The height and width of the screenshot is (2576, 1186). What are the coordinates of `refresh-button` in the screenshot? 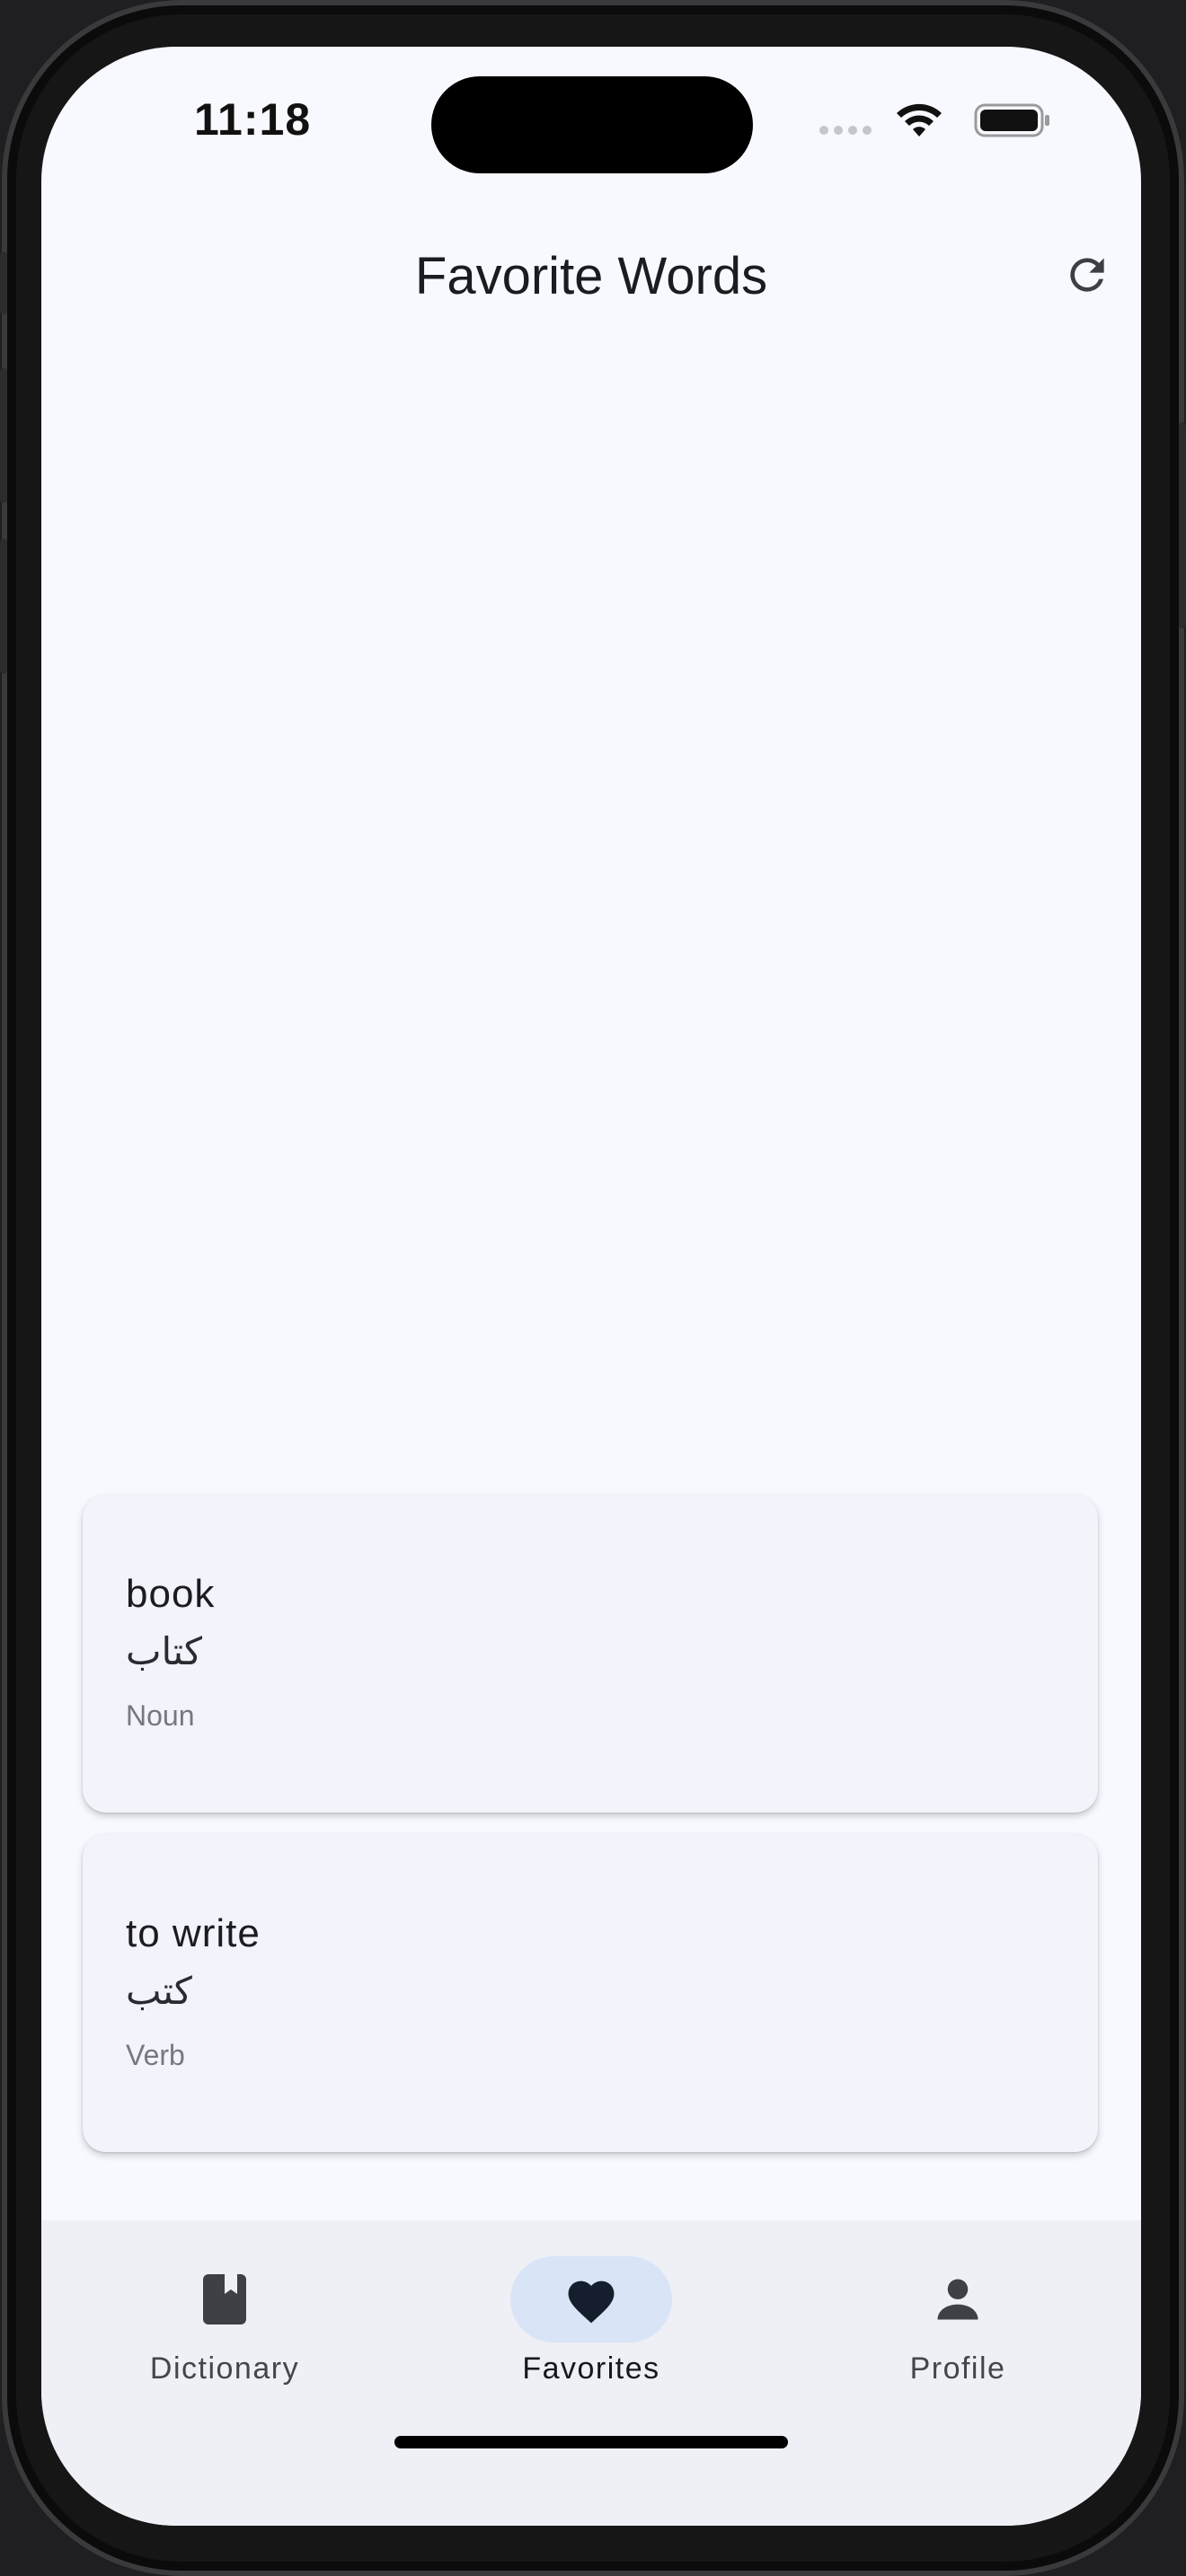 It's located at (1087, 275).